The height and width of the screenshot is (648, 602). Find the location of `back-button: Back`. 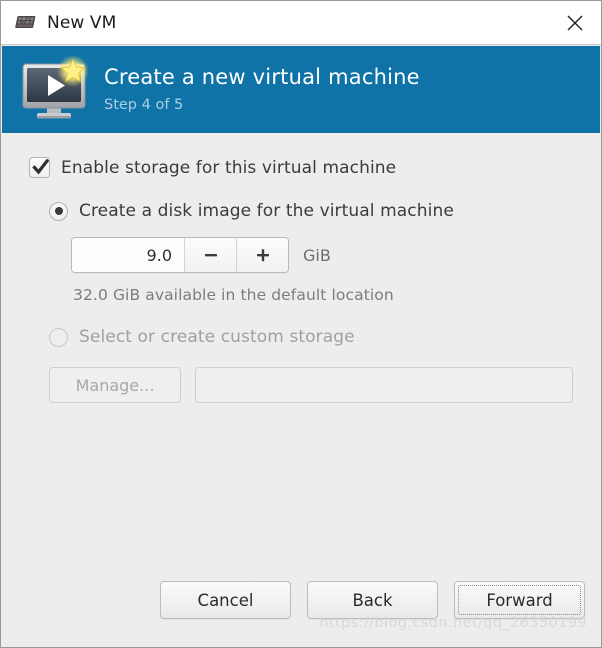

back-button: Back is located at coordinates (372, 600).